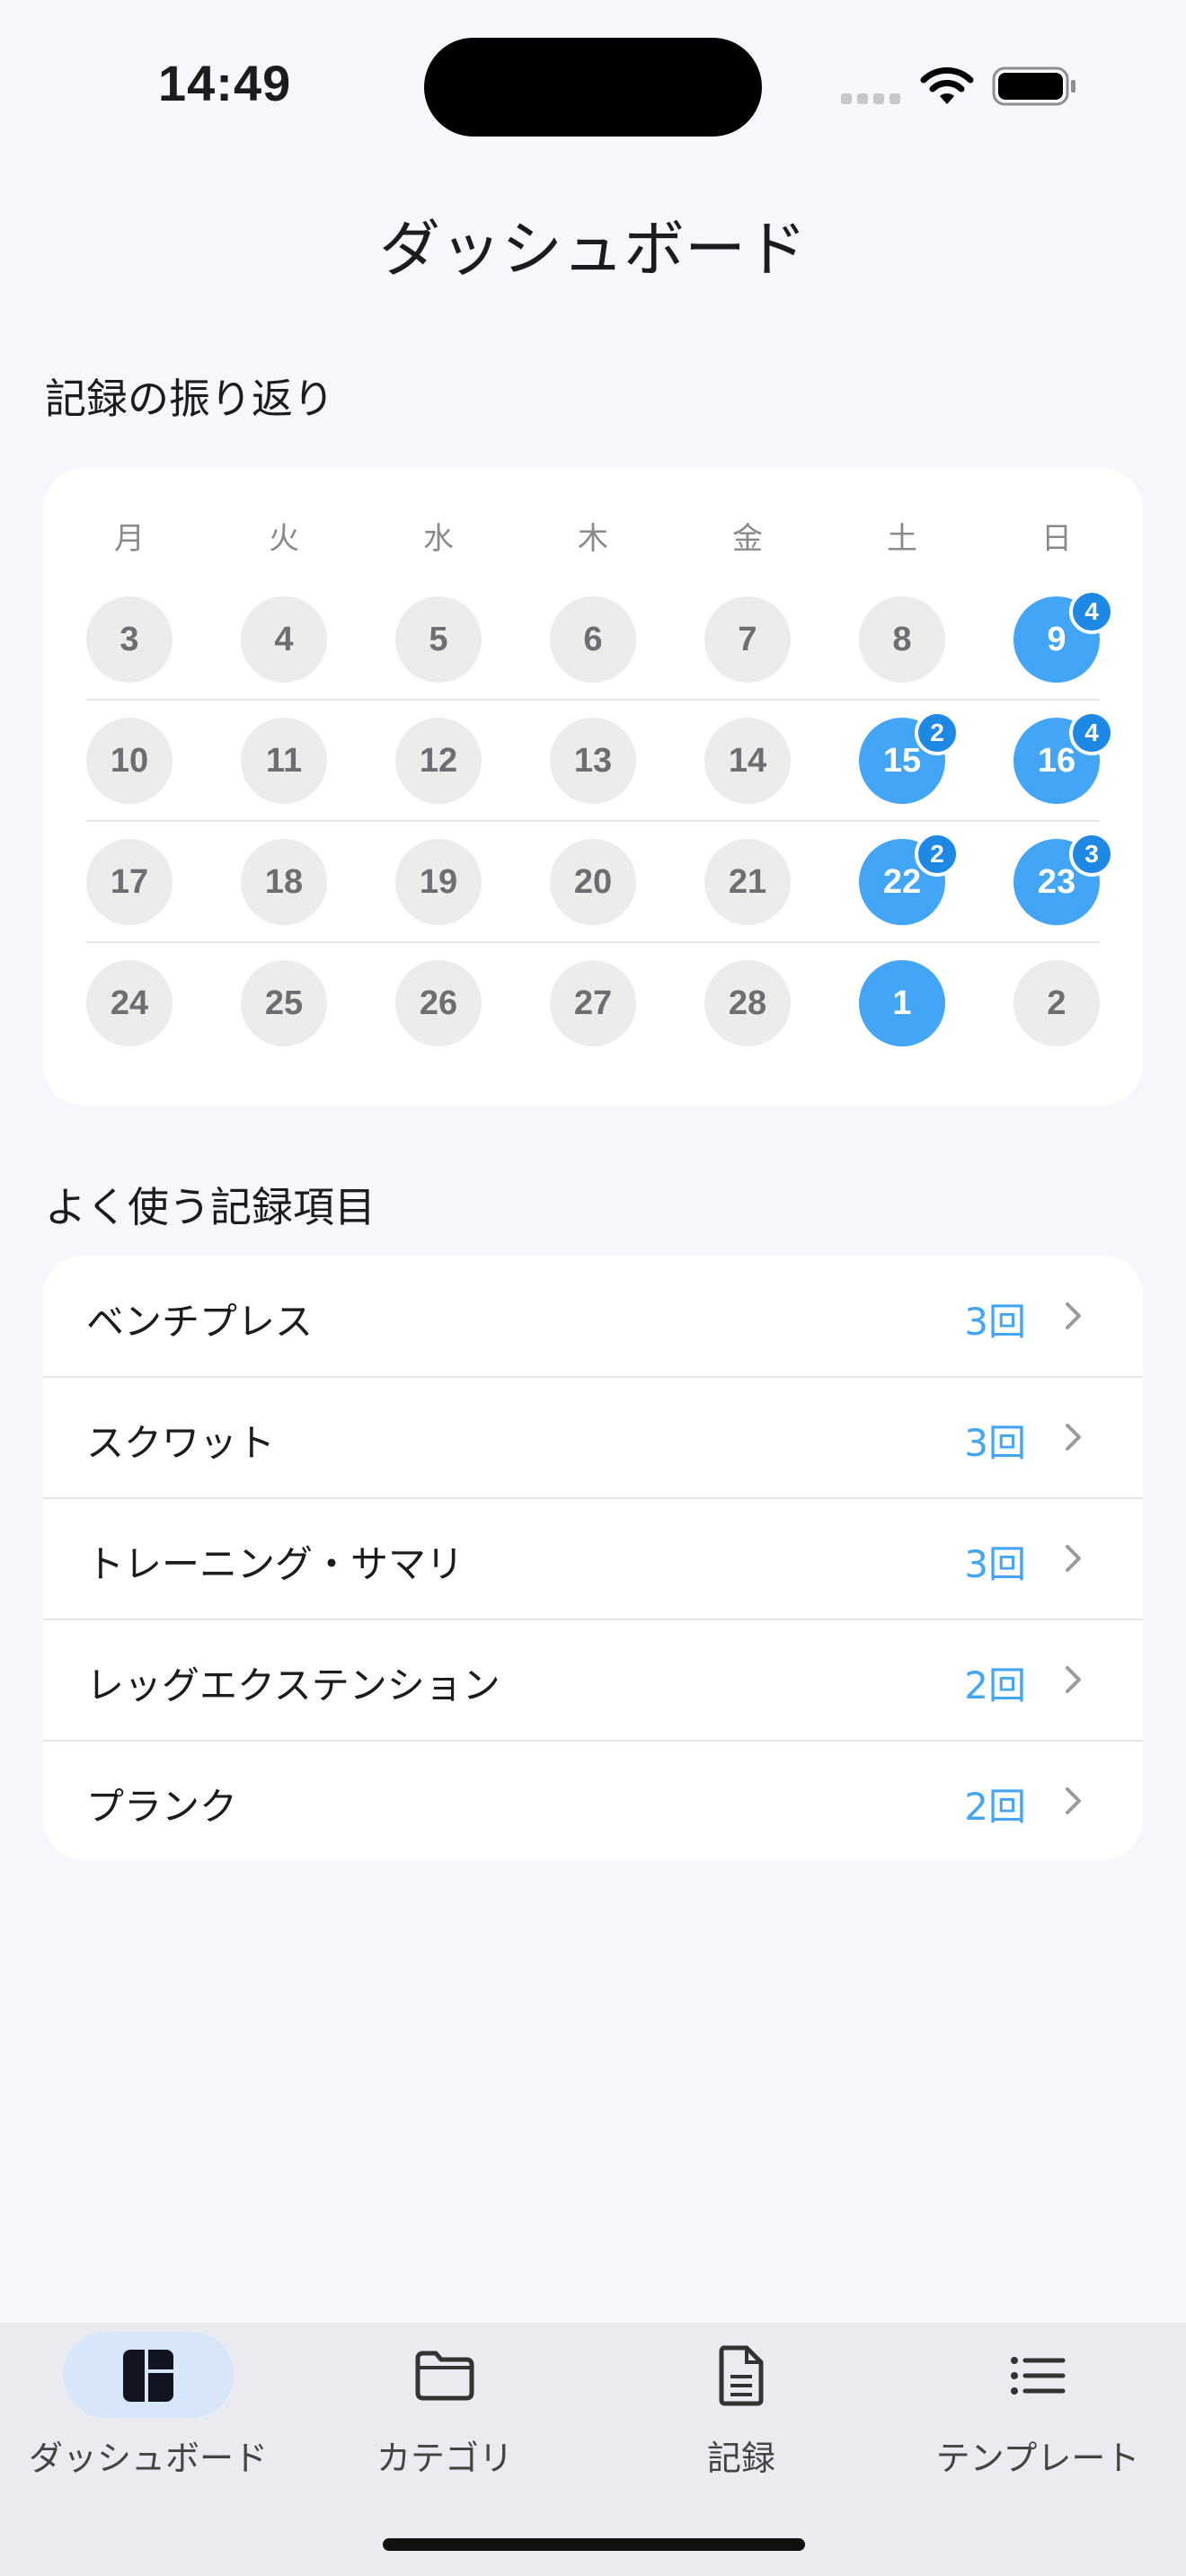 The image size is (1186, 2576). I want to click on calendar-day: 25, so click(284, 1003).